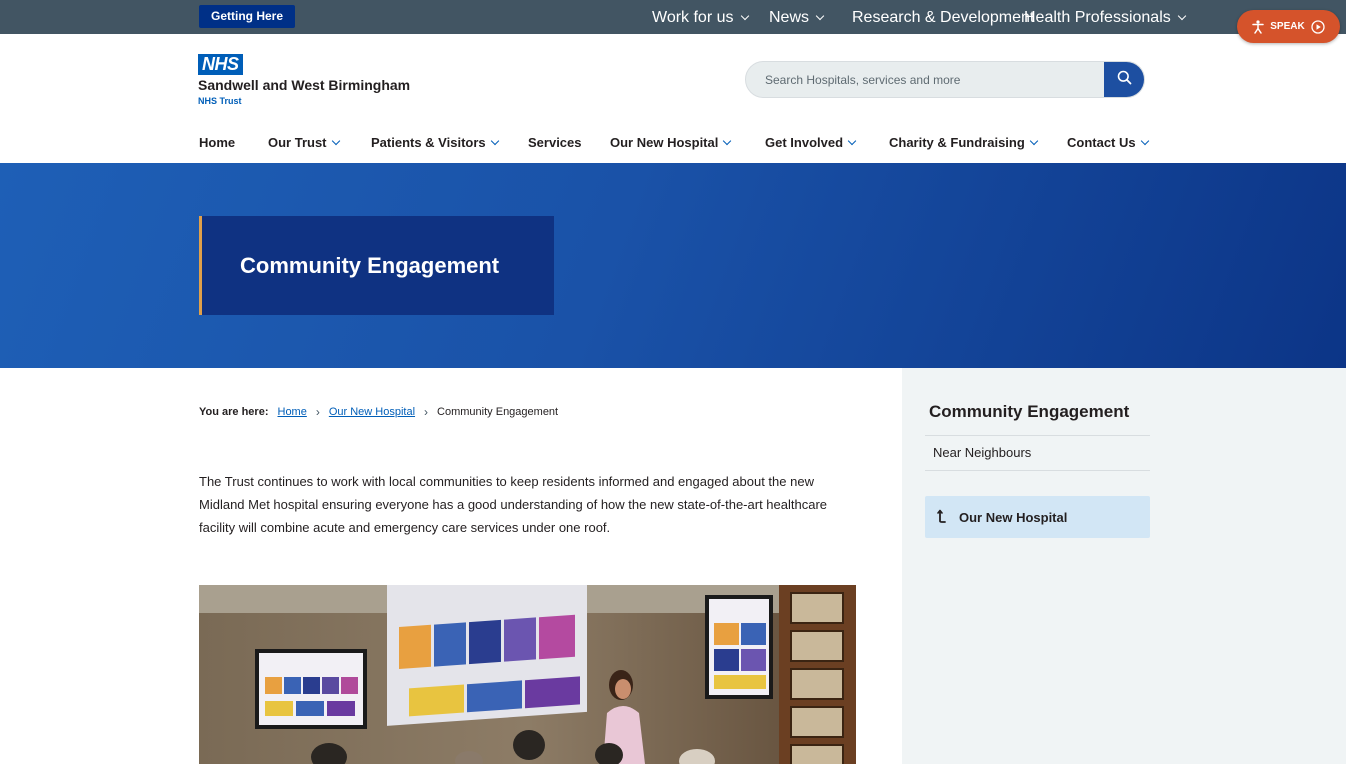 The image size is (1346, 764). I want to click on breadcrumb-link-home: Home, so click(292, 412).